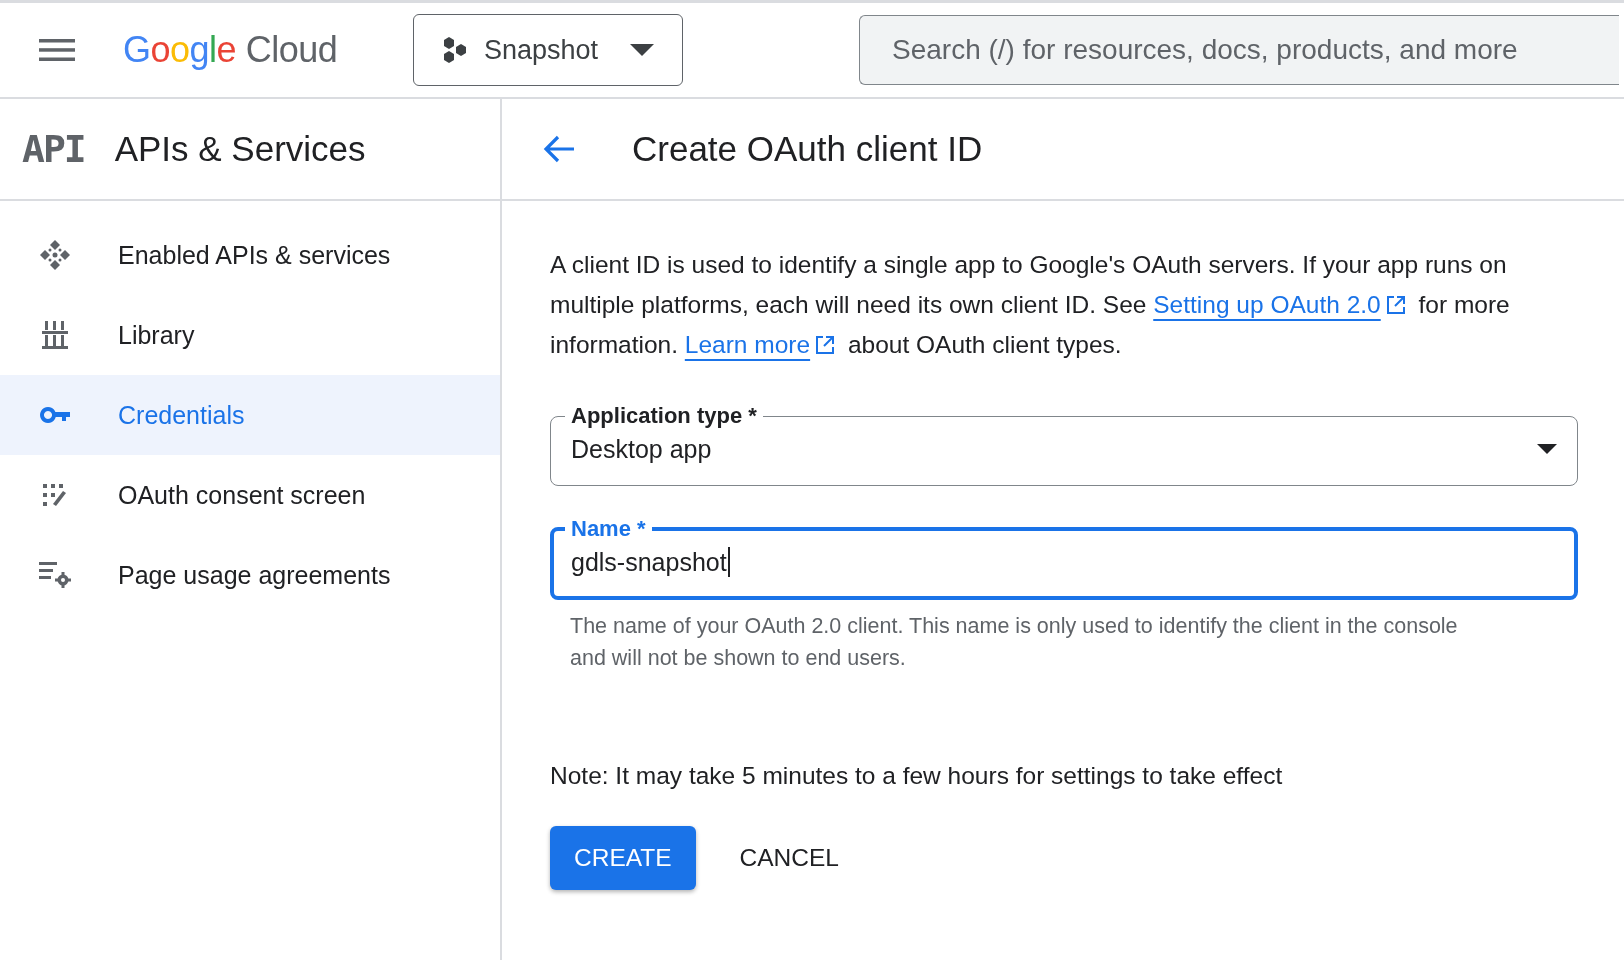 This screenshot has width=1624, height=960. Describe the element at coordinates (250, 335) in the screenshot. I see `sidebar-item: Library` at that location.